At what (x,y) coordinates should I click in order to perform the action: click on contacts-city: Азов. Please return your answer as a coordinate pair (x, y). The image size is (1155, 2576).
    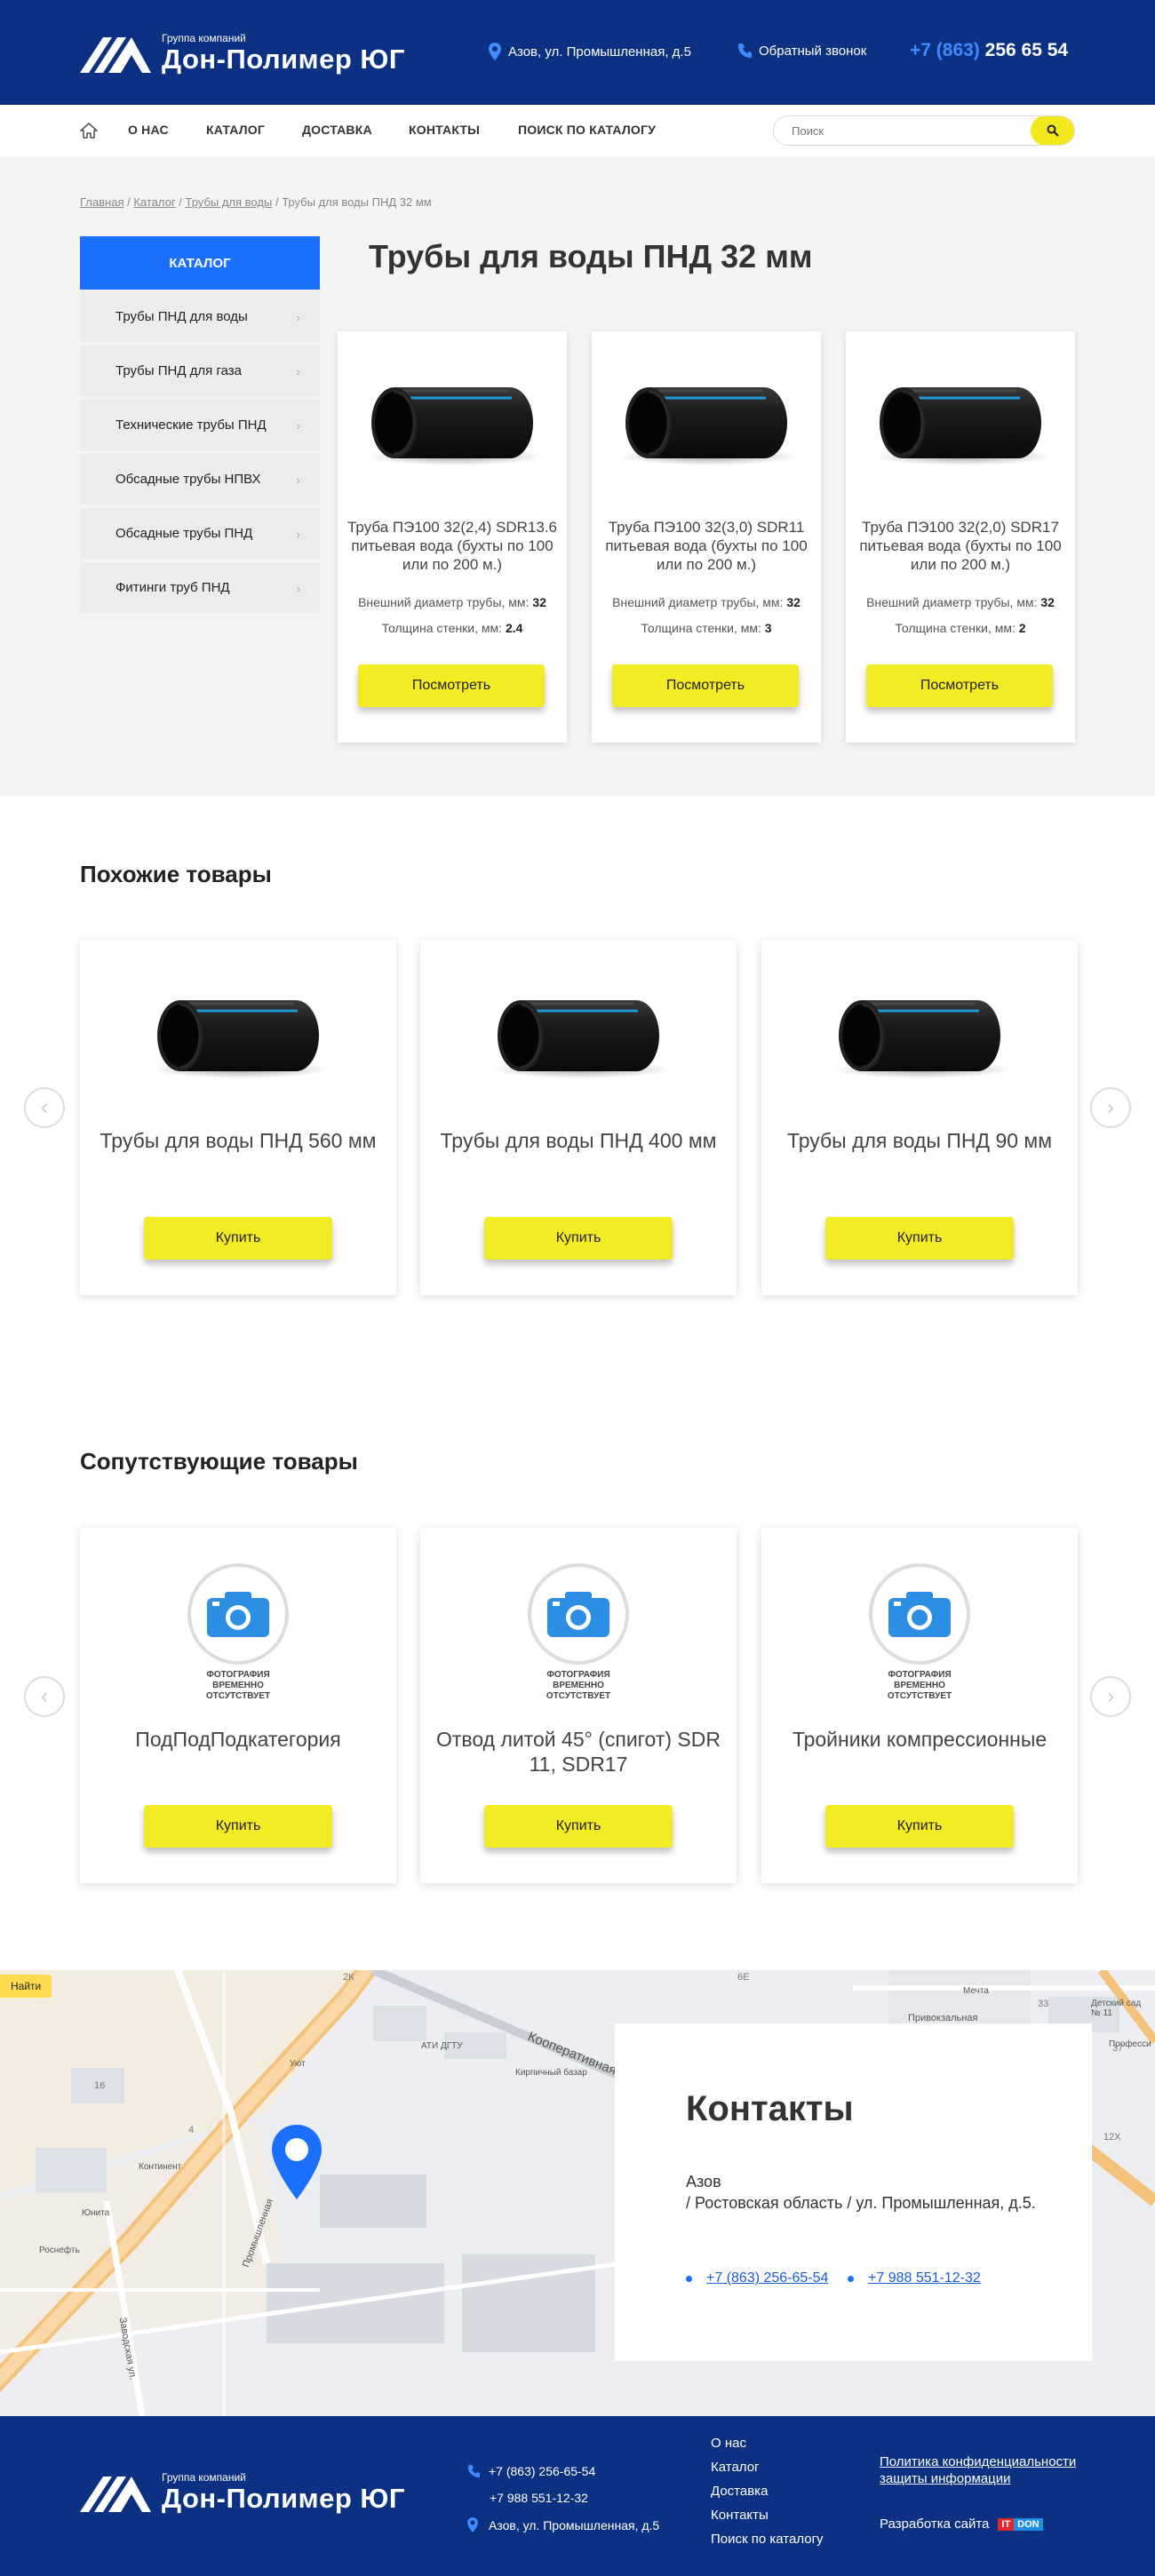
    Looking at the image, I should click on (703, 2181).